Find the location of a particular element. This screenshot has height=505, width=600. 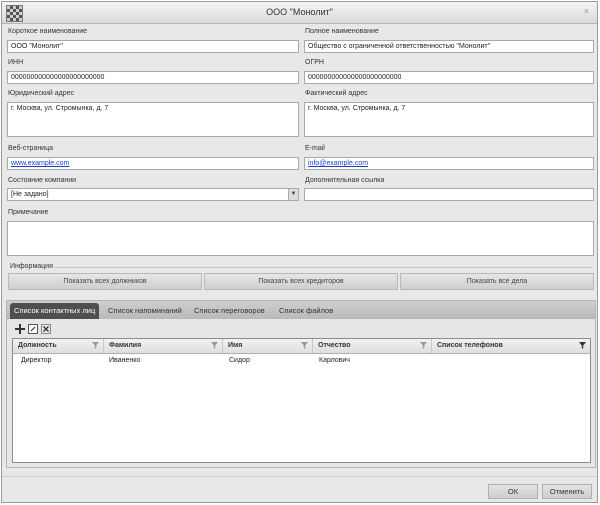

column-header-position: Должность is located at coordinates (58, 346).